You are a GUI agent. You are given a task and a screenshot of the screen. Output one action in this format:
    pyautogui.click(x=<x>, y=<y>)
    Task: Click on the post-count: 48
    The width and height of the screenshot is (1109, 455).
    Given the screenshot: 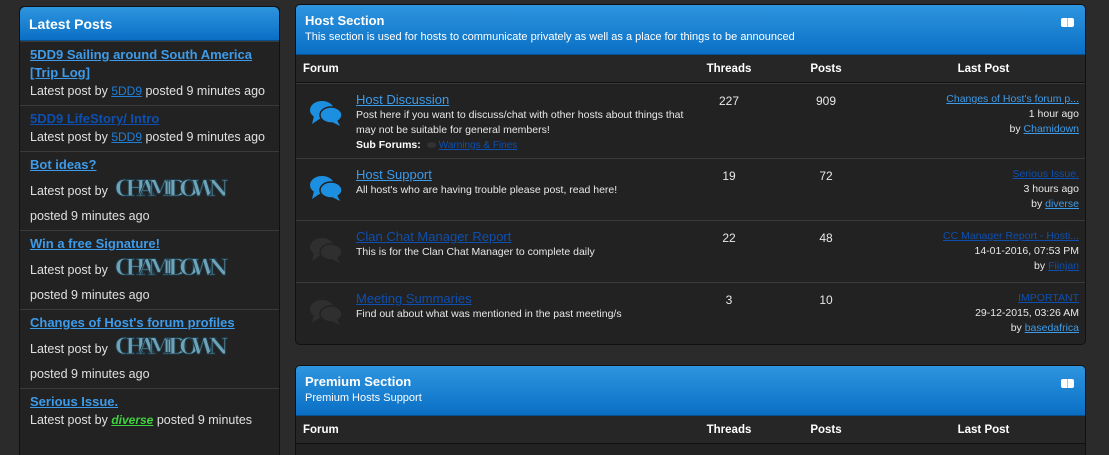 What is the action you would take?
    pyautogui.click(x=826, y=238)
    